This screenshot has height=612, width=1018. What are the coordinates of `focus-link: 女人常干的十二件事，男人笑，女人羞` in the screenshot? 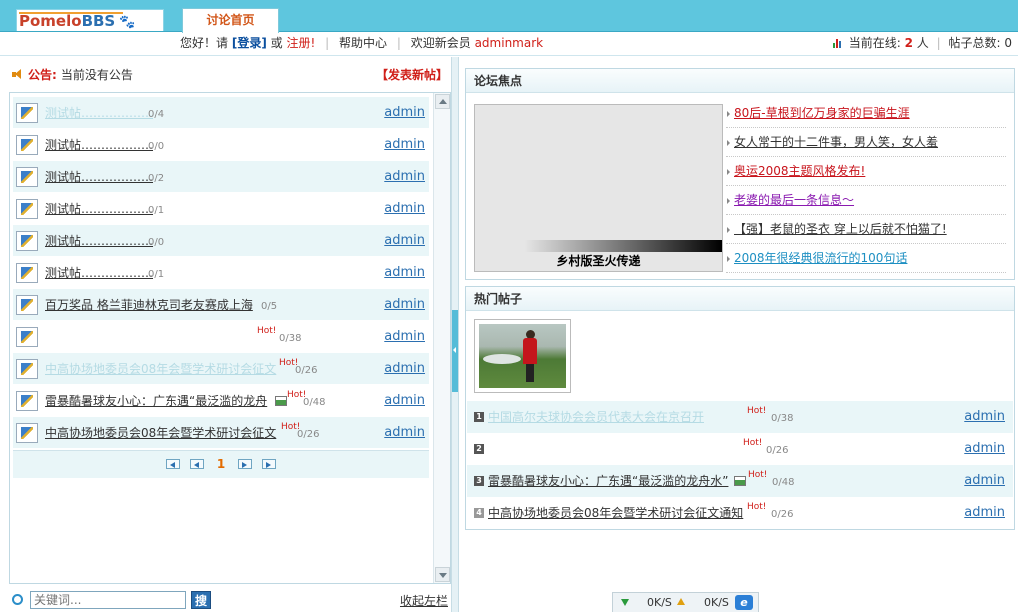 It's located at (866, 142).